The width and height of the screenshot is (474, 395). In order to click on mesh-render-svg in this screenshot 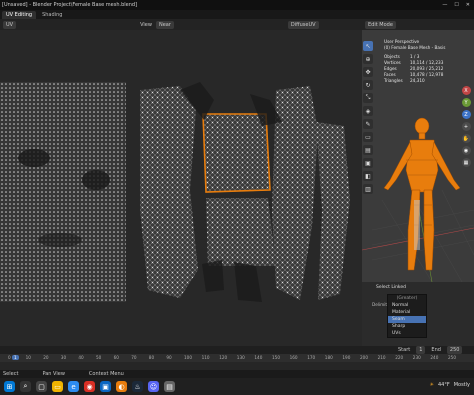, I will do `click(418, 199)`.